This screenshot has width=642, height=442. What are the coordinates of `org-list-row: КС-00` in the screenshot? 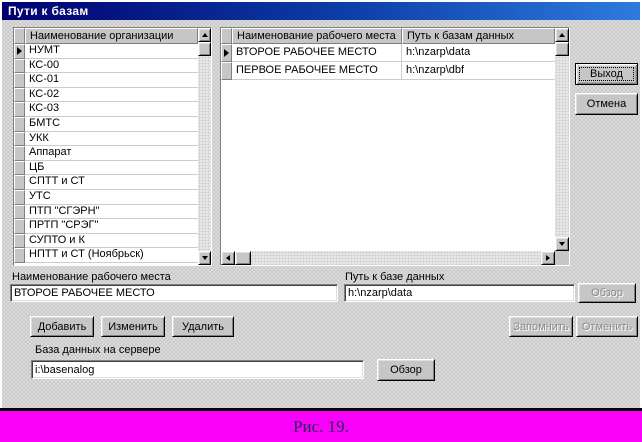 It's located at (106, 66).